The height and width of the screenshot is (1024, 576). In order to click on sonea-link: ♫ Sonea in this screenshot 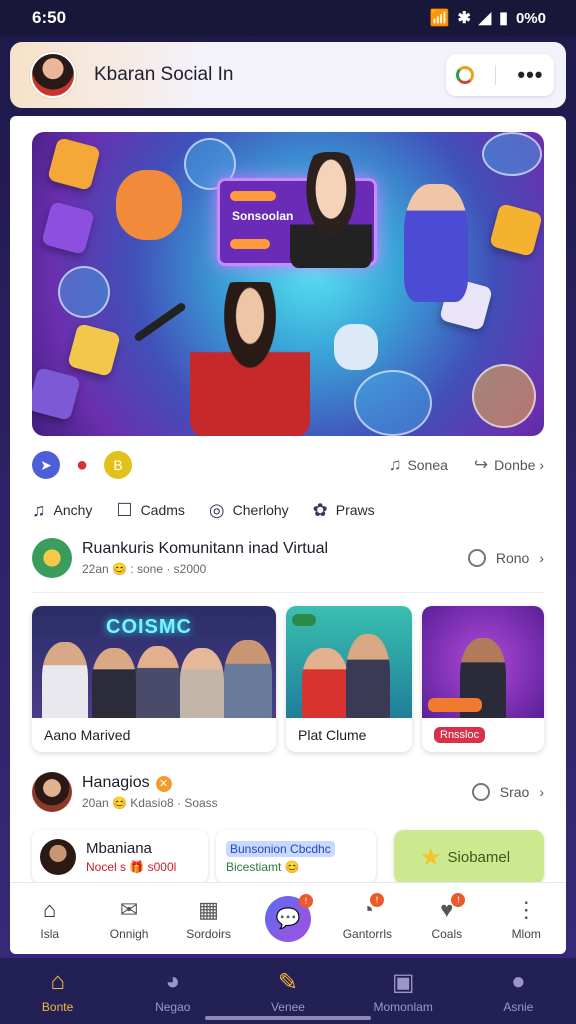, I will do `click(418, 465)`.